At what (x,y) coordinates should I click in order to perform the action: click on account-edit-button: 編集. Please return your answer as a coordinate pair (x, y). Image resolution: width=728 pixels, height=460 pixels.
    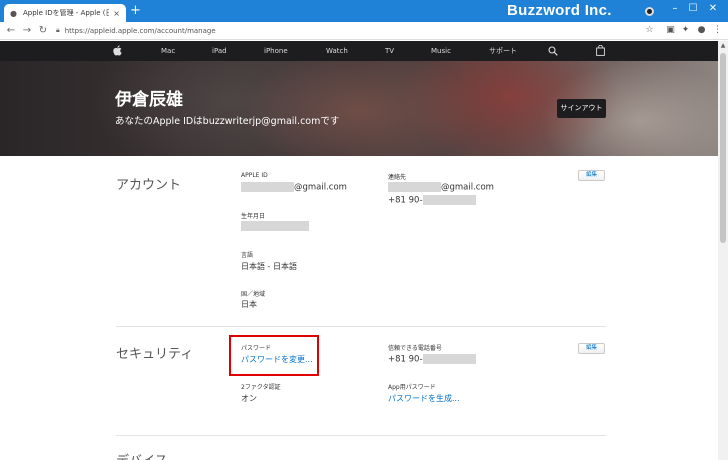
    Looking at the image, I should click on (591, 175).